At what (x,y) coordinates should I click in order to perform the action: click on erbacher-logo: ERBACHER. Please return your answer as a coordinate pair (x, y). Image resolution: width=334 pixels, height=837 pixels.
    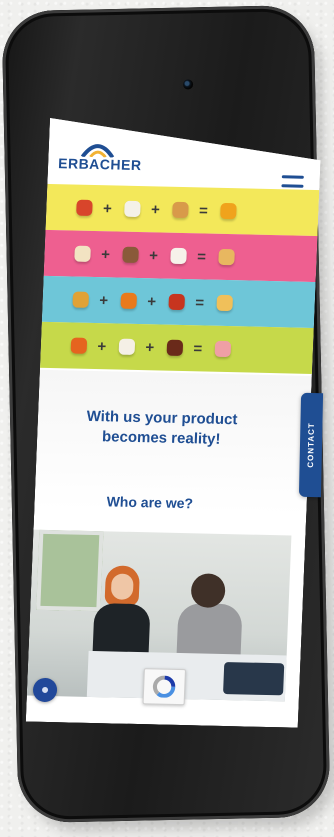
    Looking at the image, I should click on (109, 161).